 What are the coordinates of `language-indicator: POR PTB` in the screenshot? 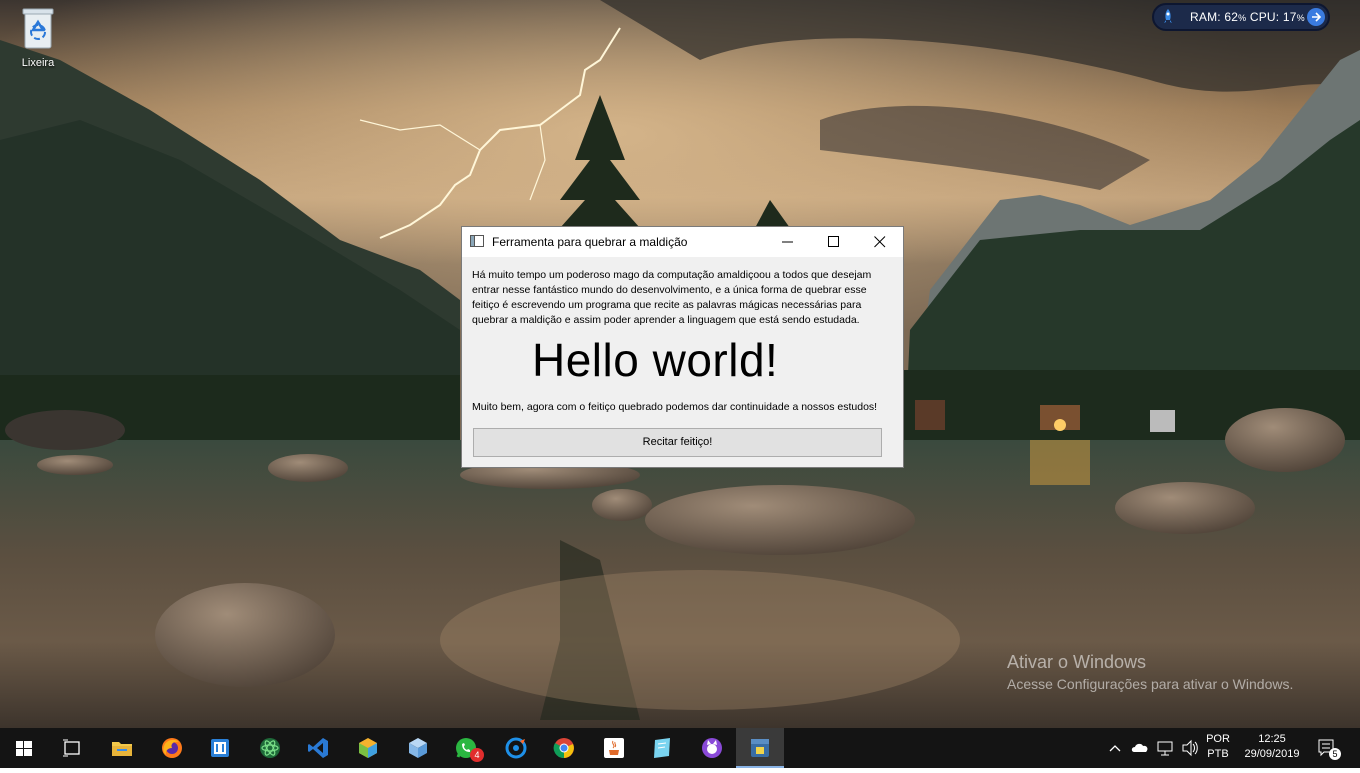 It's located at (1218, 752).